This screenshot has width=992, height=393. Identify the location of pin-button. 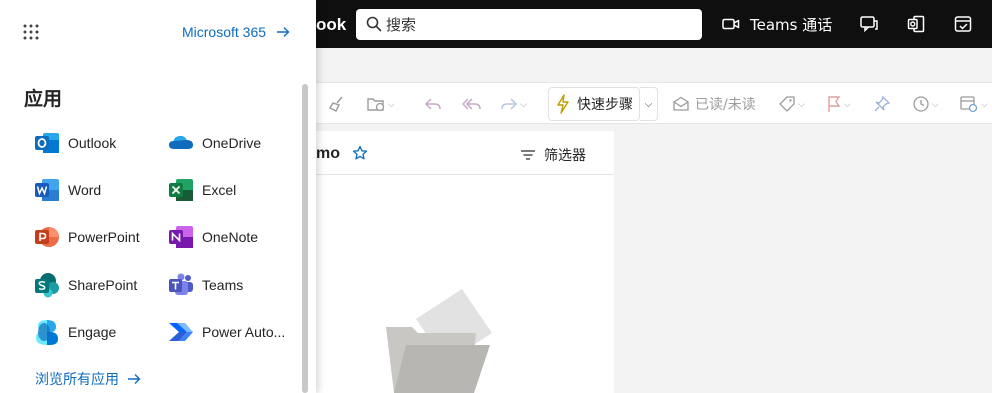
(882, 104).